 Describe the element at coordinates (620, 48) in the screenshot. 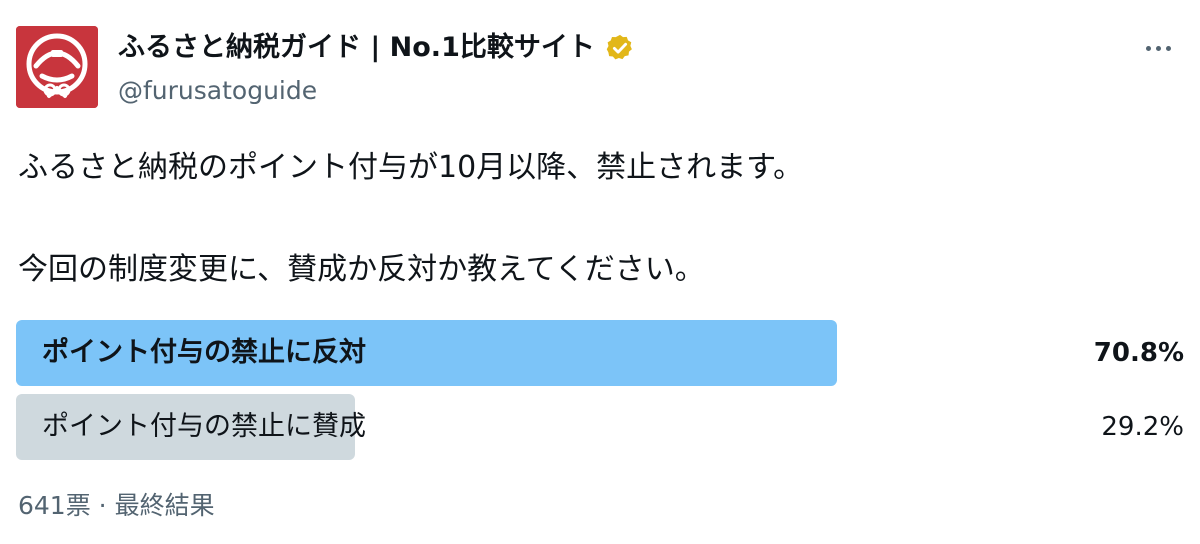

I see `verified-badge-icon` at that location.